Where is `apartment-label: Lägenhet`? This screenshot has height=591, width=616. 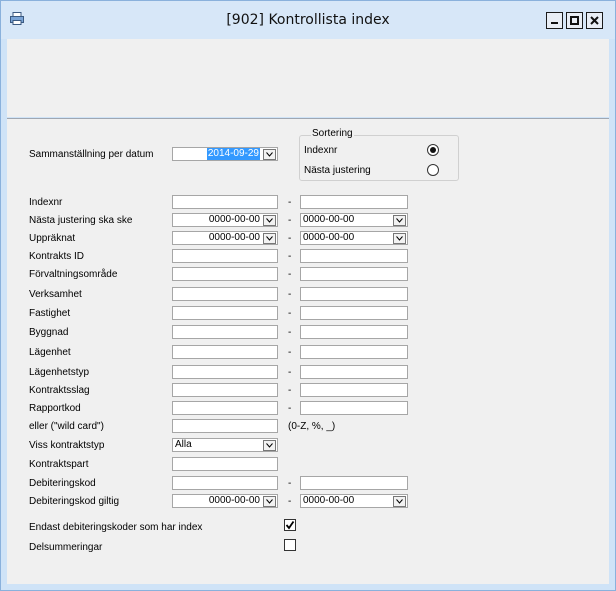 apartment-label: Lägenhet is located at coordinates (50, 352).